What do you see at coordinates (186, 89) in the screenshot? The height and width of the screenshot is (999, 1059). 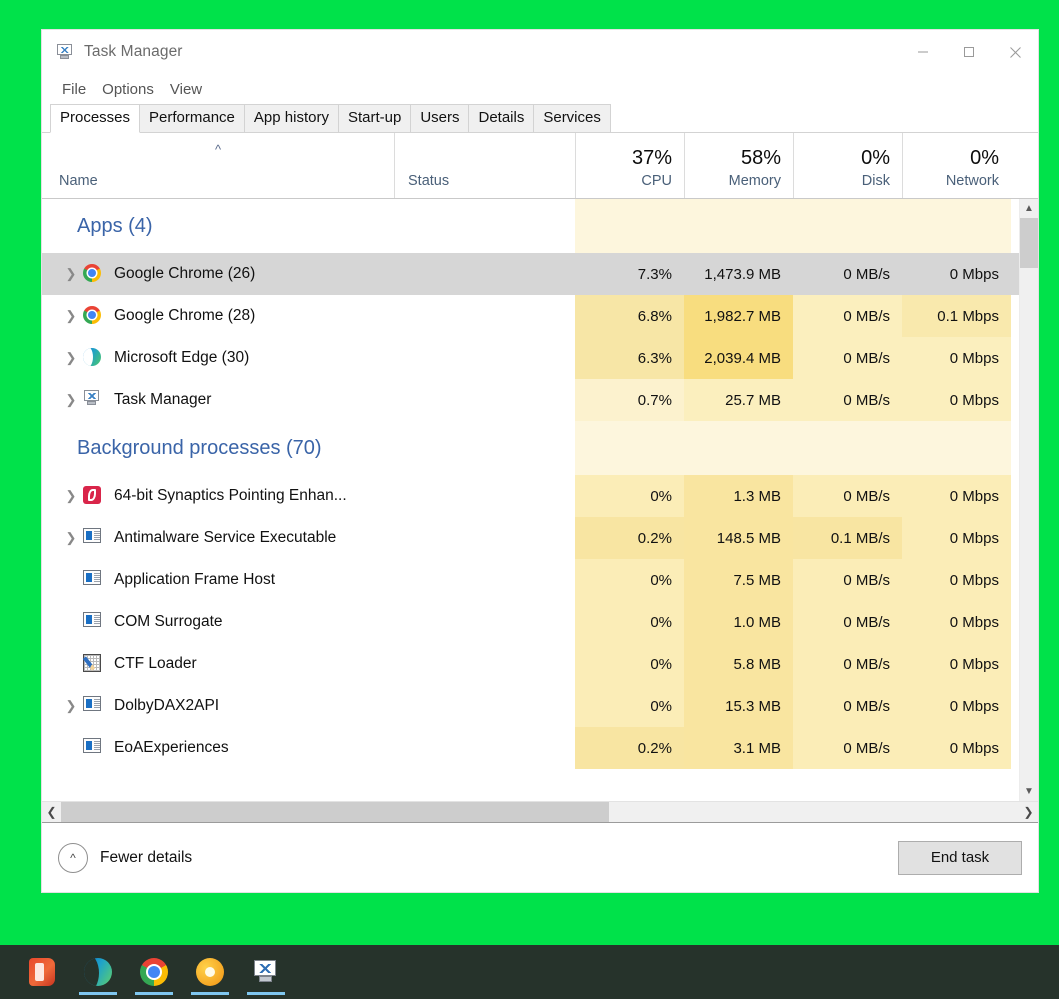 I see `menu-item-view: View` at bounding box center [186, 89].